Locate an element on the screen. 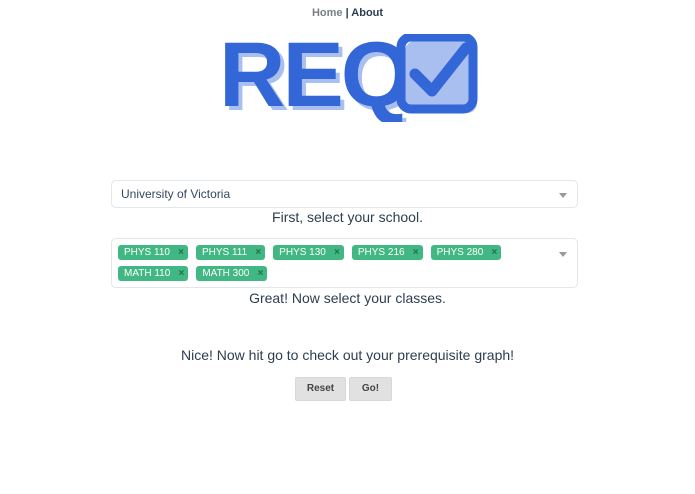 The height and width of the screenshot is (494, 695). class-tag-label: PHYS 110 is located at coordinates (147, 252).